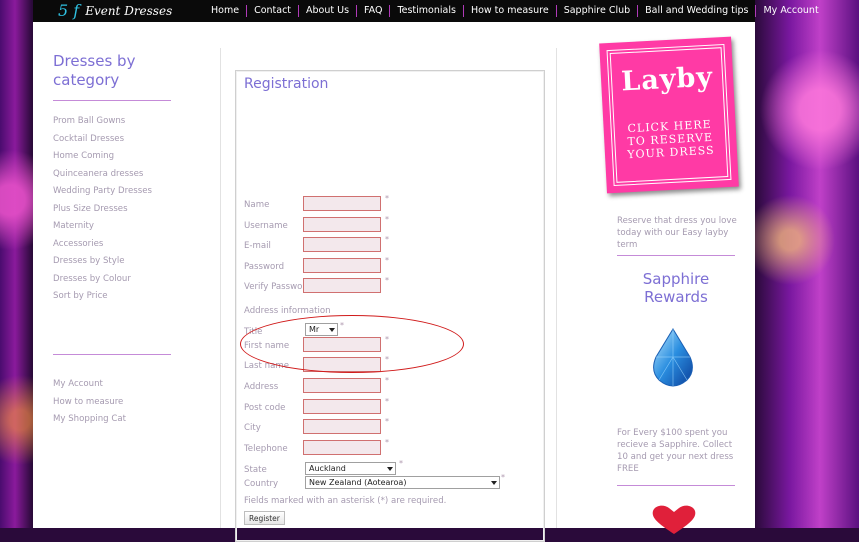  I want to click on email-row: E-mail *, so click(390, 244).